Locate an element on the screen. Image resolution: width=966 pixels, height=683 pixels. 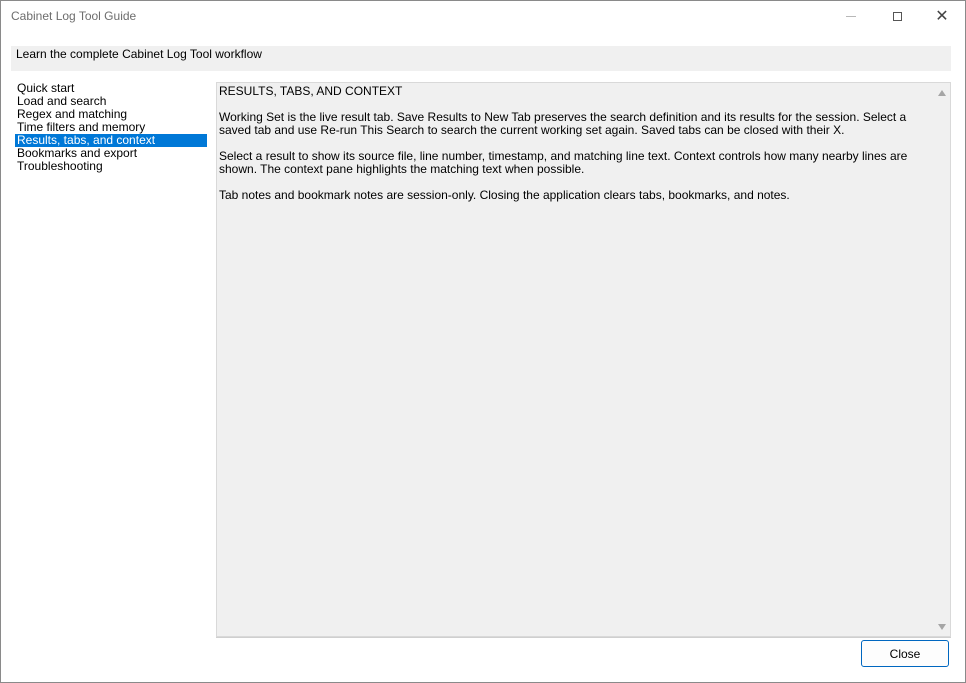
close-icon: ✕ is located at coordinates (942, 15).